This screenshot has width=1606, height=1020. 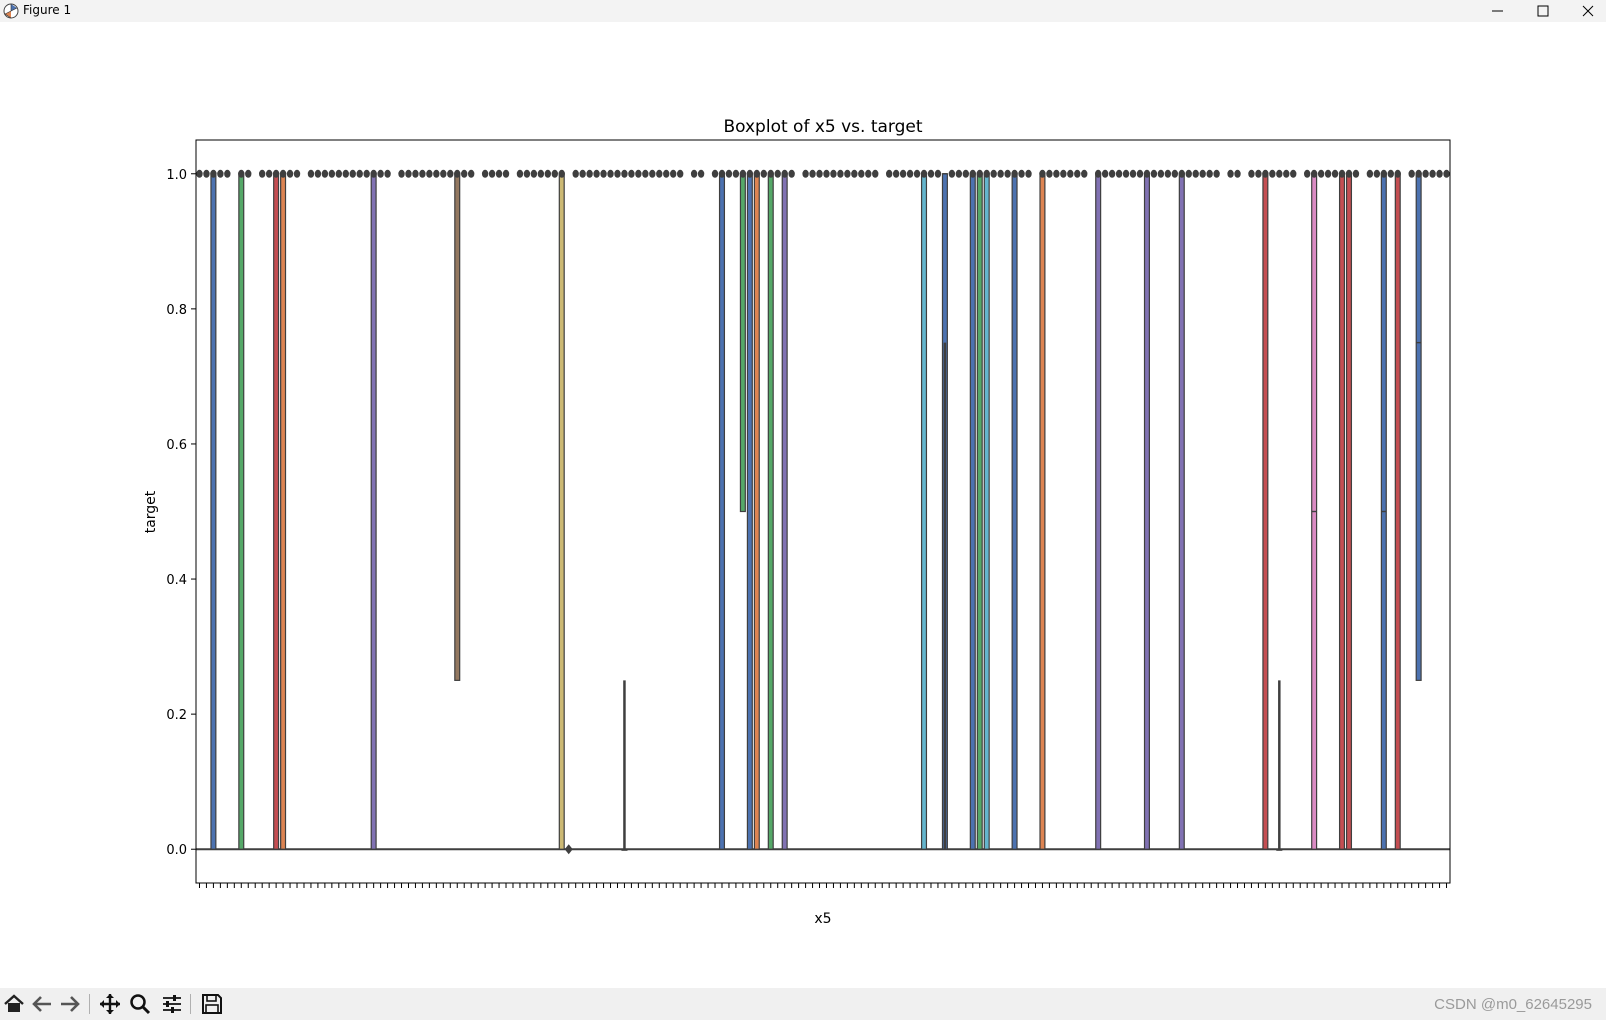 I want to click on maximize-button, so click(x=1543, y=11).